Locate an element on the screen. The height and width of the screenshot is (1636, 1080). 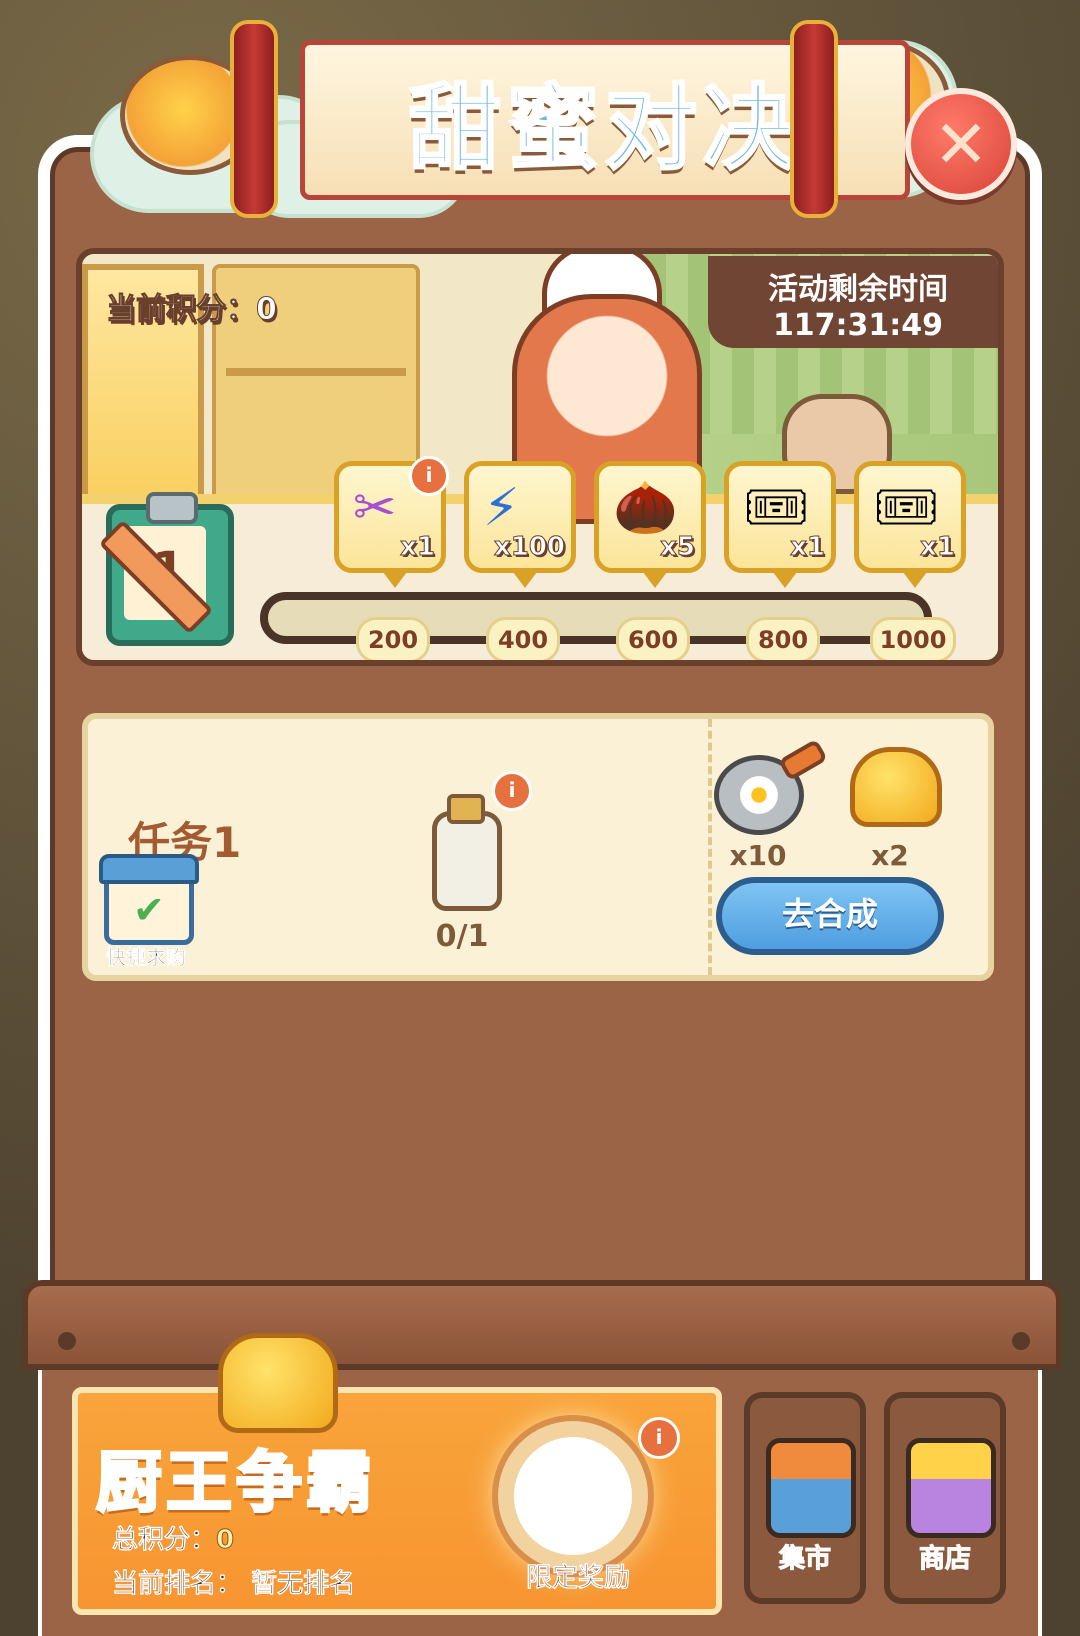
reward-chest-400: ⚡ x100 is located at coordinates (520, 524).